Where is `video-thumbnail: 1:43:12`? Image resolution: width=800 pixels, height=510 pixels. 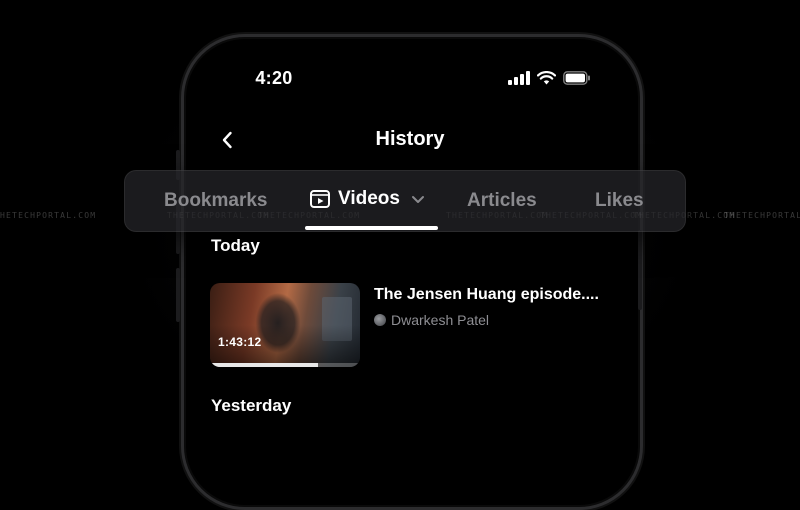
video-thumbnail: 1:43:12 is located at coordinates (285, 325).